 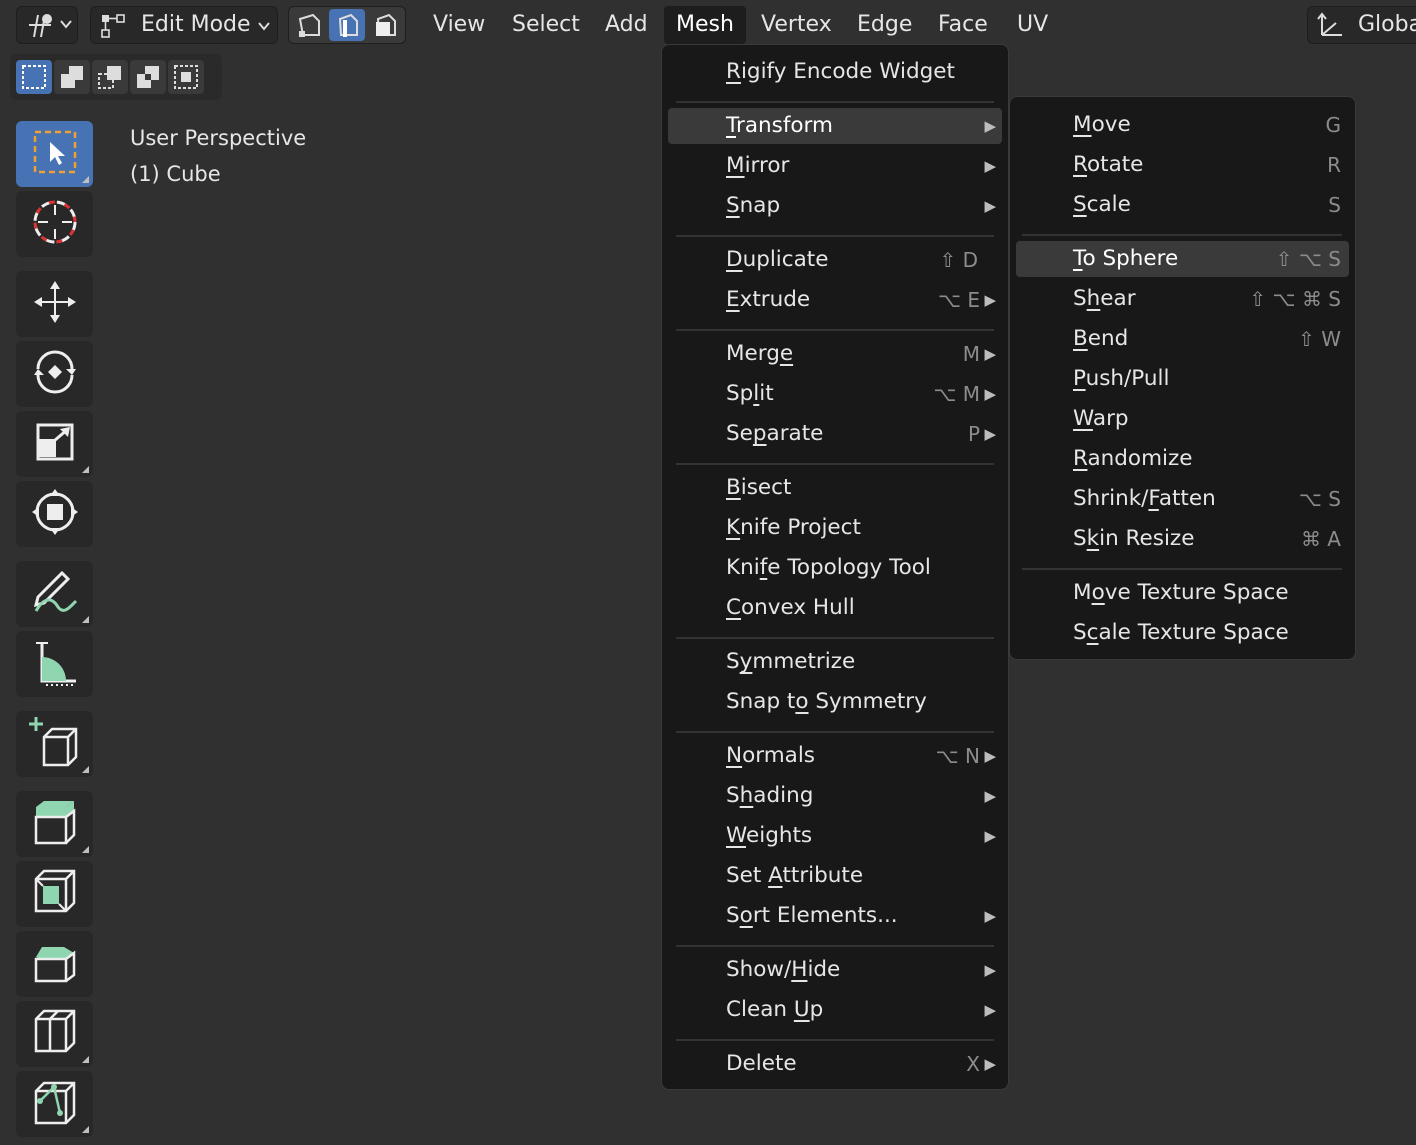 What do you see at coordinates (1032, 25) in the screenshot?
I see `menu-uv: UV` at bounding box center [1032, 25].